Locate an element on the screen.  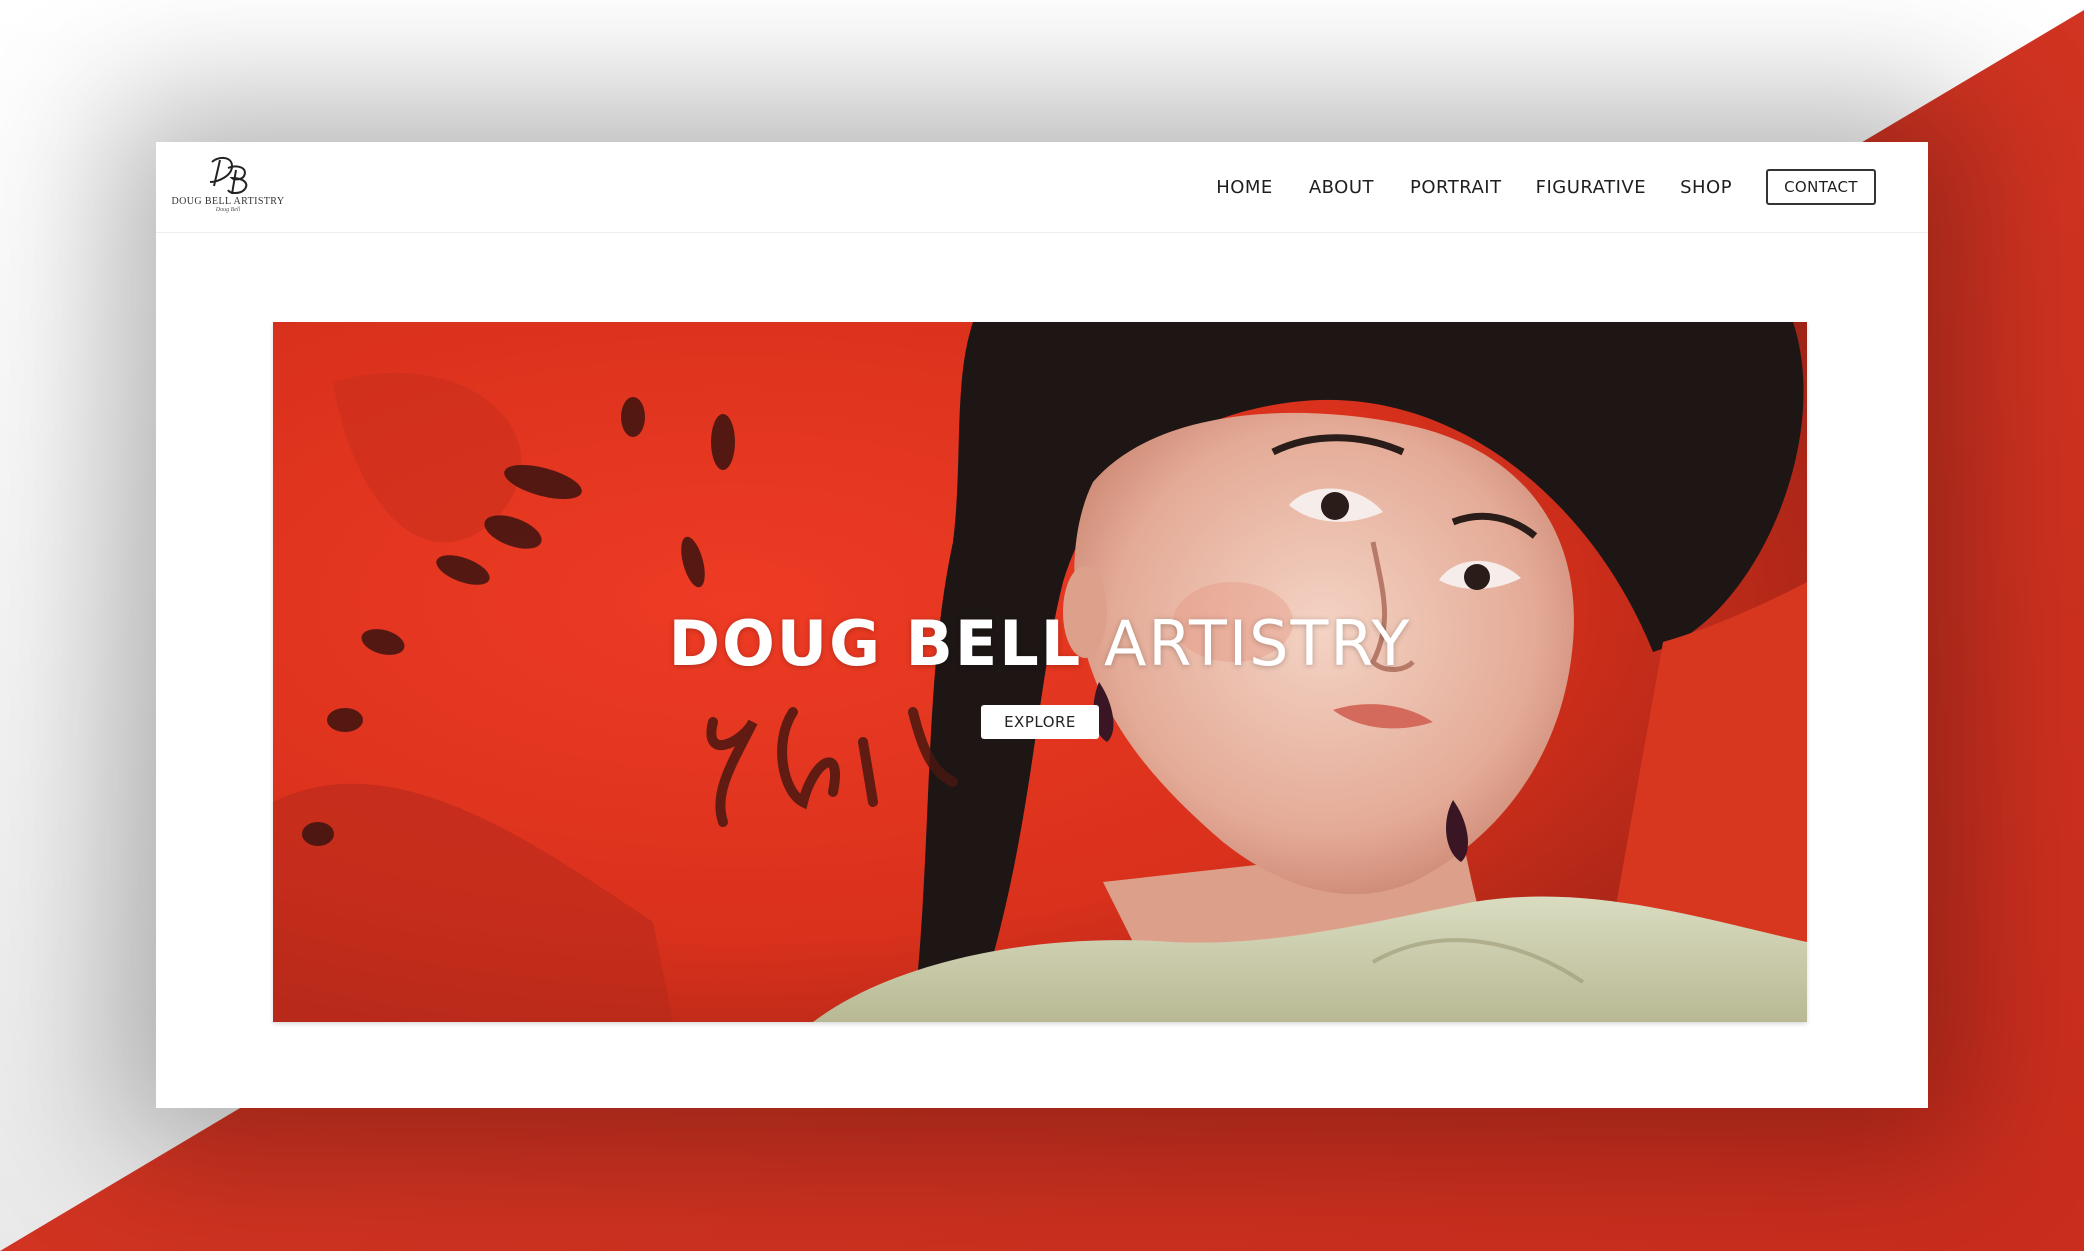
explore-button: EXPLORE is located at coordinates (1040, 722).